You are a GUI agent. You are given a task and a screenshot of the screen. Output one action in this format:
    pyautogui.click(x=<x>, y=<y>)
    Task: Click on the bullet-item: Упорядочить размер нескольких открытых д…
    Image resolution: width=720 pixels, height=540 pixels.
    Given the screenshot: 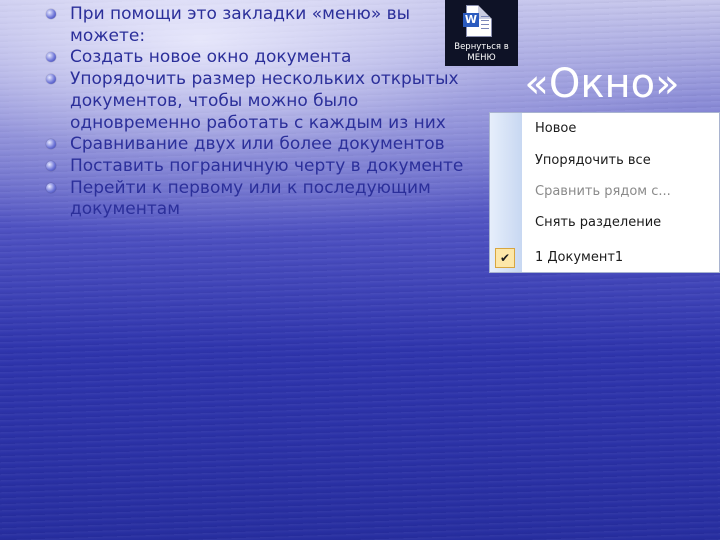 What is the action you would take?
    pyautogui.click(x=254, y=101)
    